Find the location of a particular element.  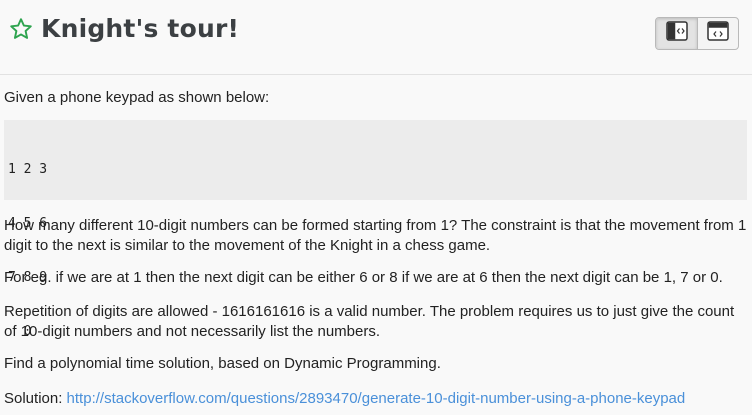

solution-label: Solution: is located at coordinates (33, 398).